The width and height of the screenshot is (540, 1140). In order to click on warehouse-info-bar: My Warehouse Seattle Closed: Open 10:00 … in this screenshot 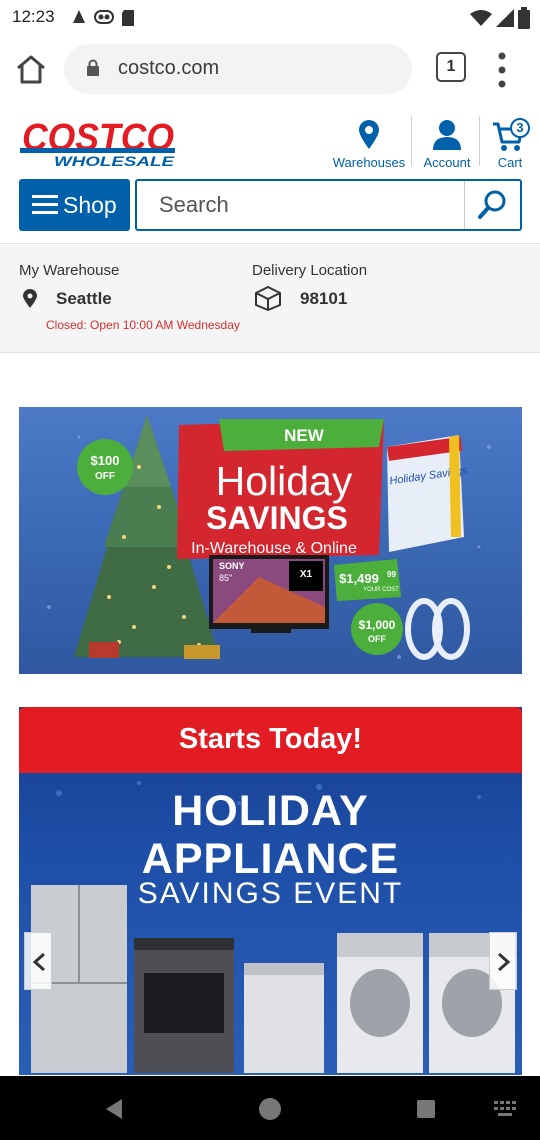, I will do `click(270, 299)`.